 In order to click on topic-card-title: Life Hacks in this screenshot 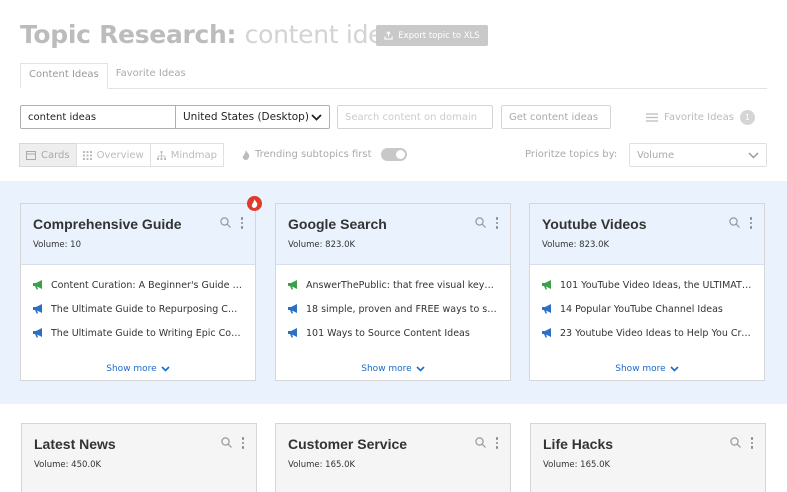, I will do `click(578, 444)`.